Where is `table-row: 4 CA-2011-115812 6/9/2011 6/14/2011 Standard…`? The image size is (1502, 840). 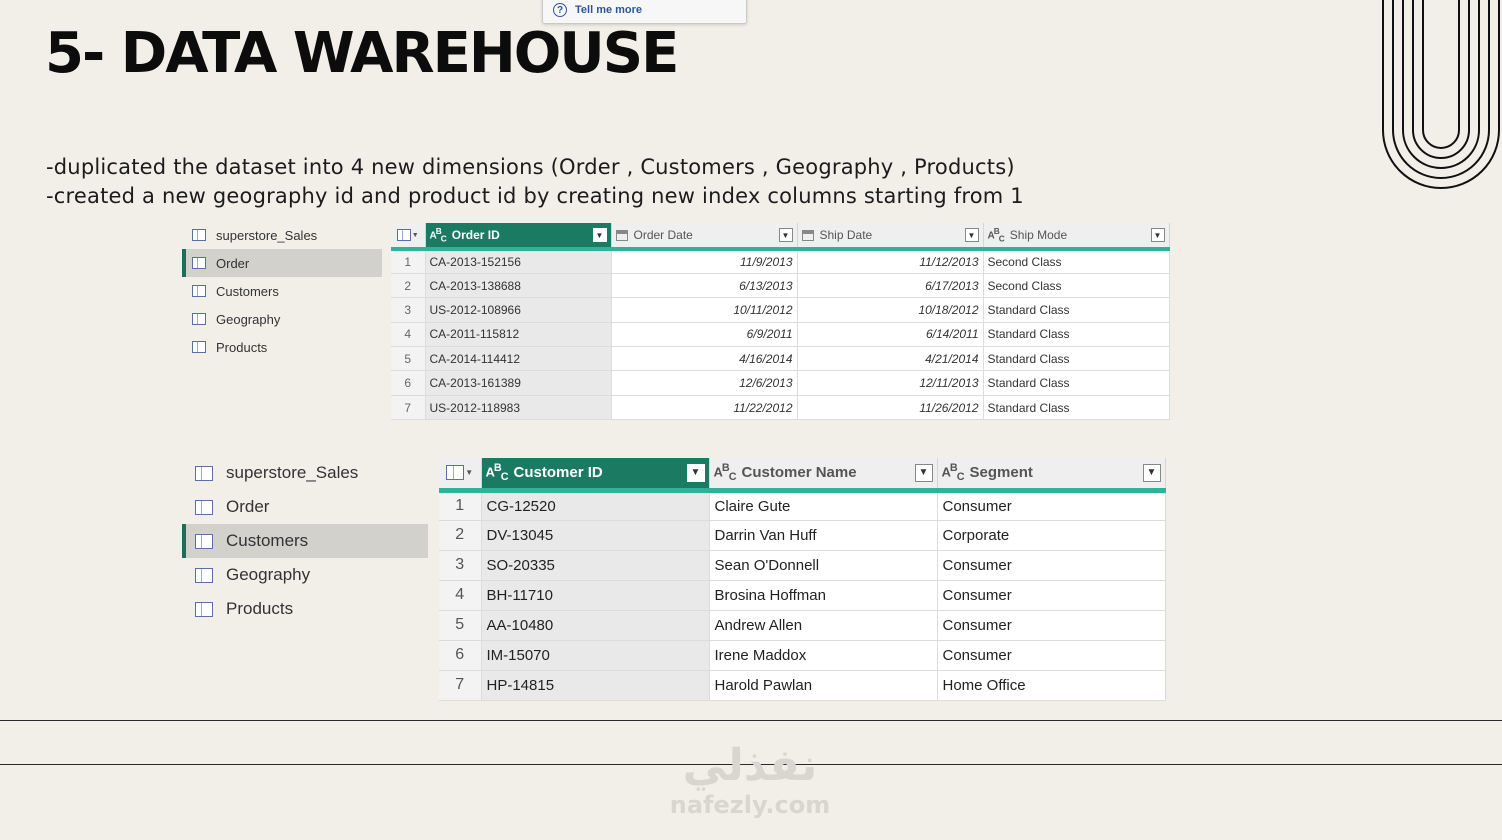
table-row: 4 CA-2011-115812 6/9/2011 6/14/2011 Standard… is located at coordinates (780, 335).